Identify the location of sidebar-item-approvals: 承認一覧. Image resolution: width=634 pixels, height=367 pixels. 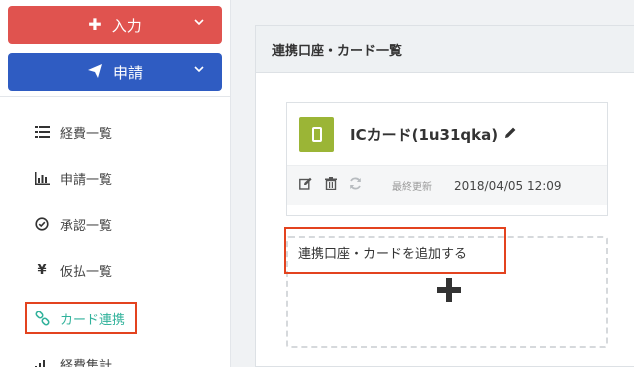
(115, 224).